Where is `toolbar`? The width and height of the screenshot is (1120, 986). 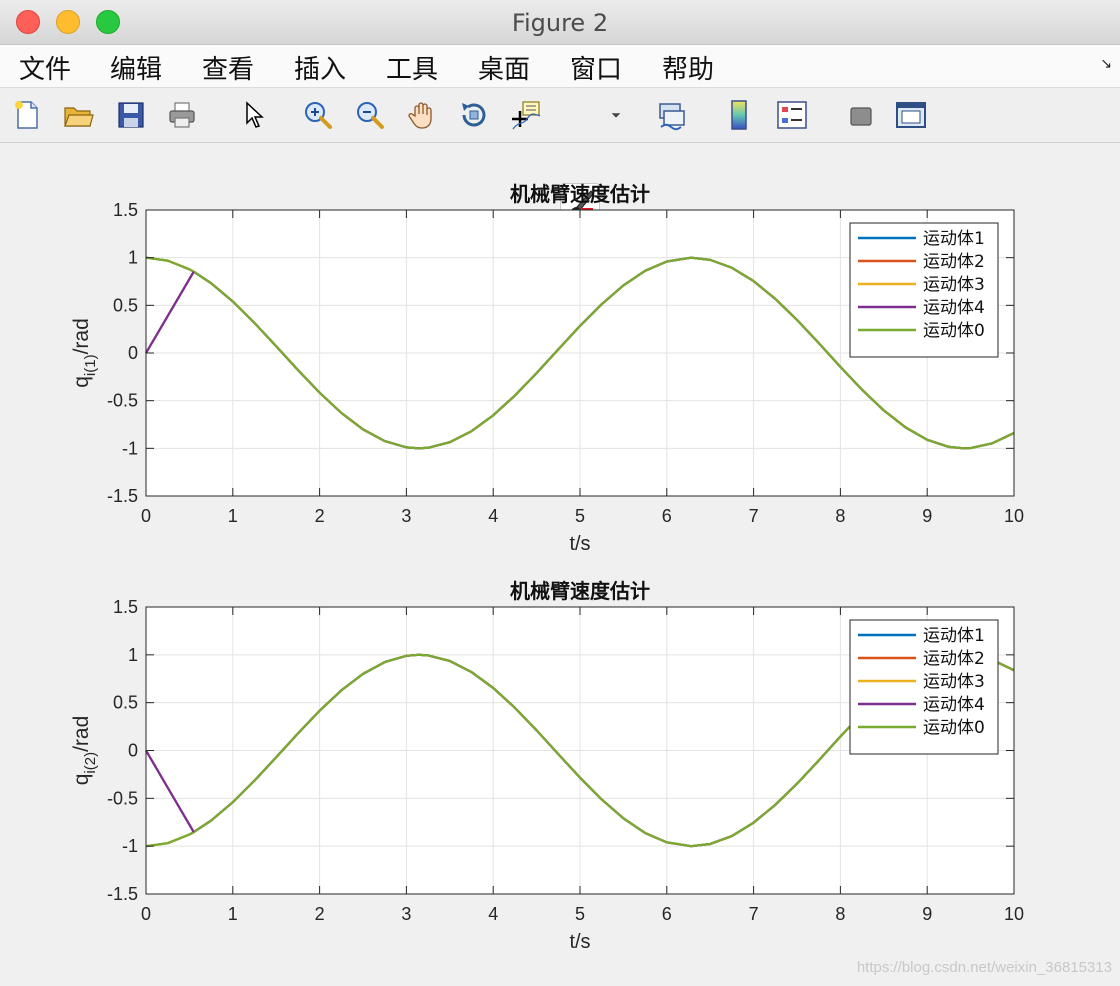 toolbar is located at coordinates (560, 156).